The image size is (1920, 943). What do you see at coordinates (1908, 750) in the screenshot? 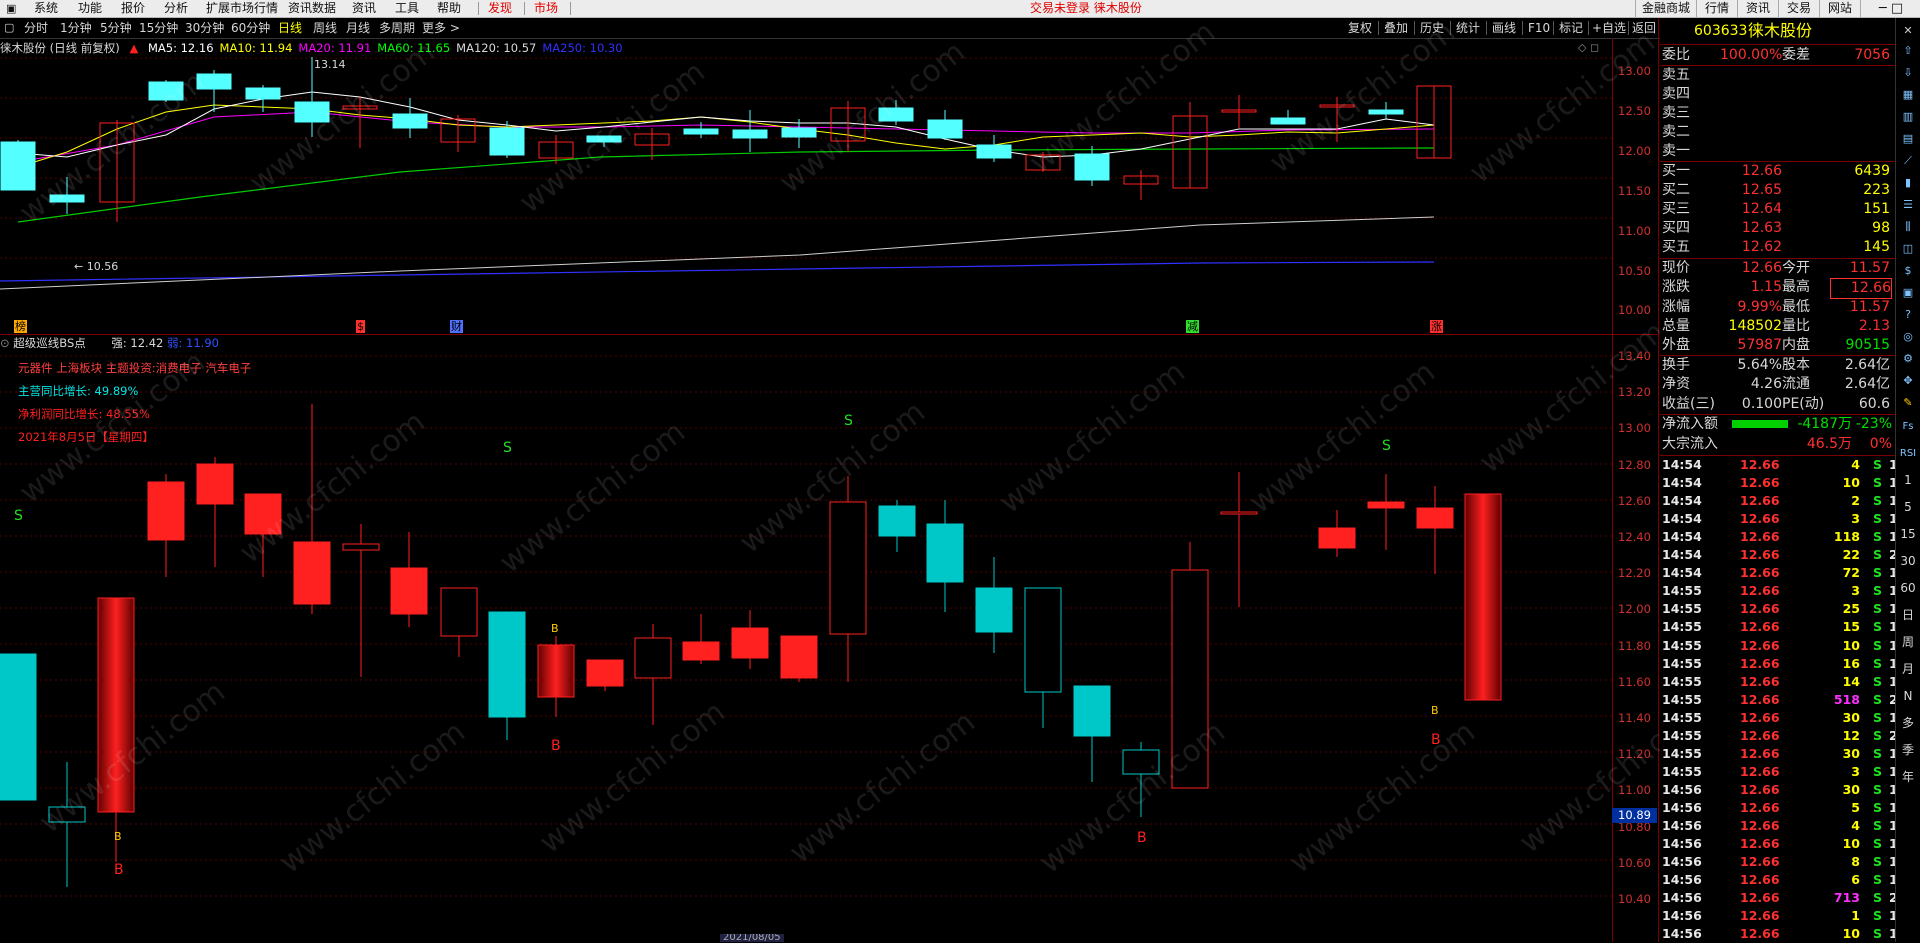
I see `sidebar-period-12: 季` at bounding box center [1908, 750].